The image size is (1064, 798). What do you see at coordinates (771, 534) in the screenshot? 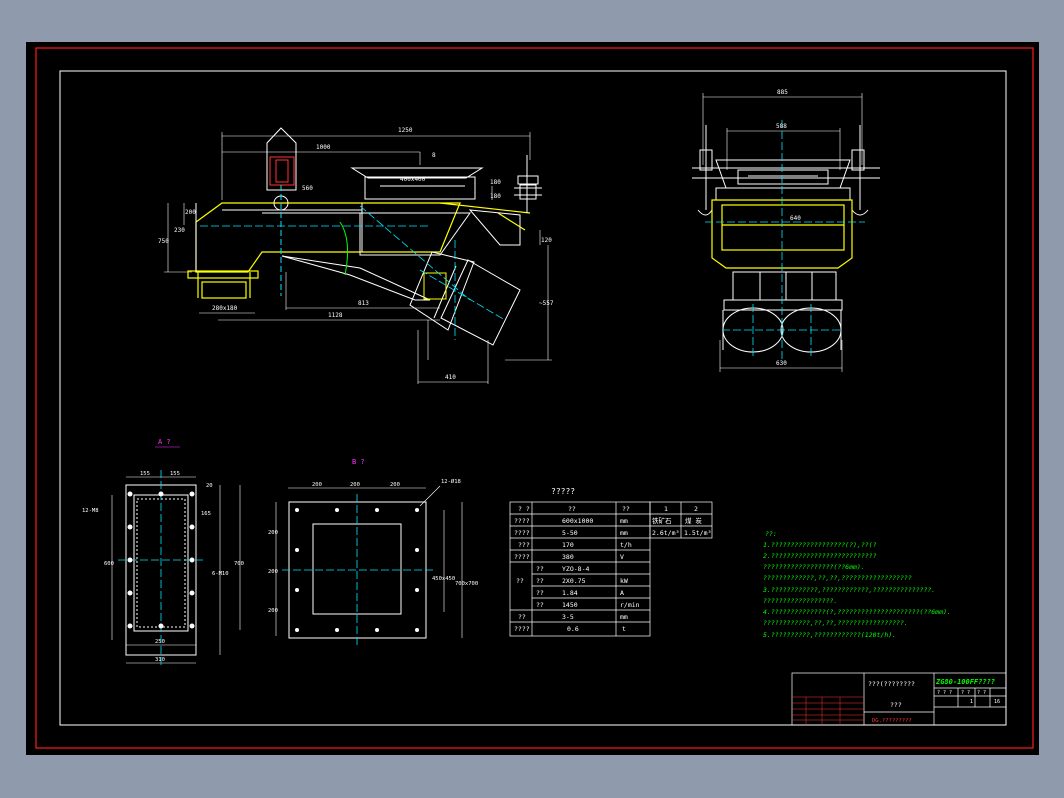
I see `notes-heading: ??:` at bounding box center [771, 534].